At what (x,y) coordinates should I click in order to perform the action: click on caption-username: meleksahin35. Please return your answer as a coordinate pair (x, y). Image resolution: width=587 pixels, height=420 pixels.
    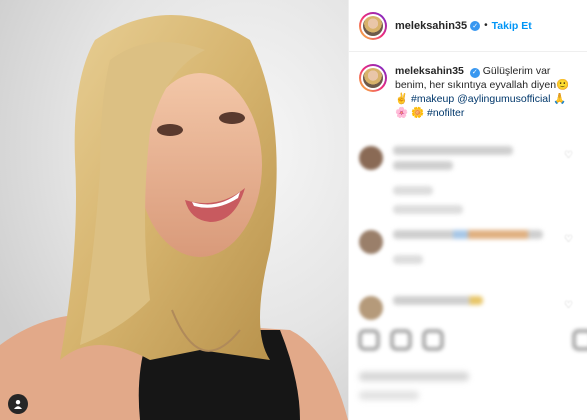
    Looking at the image, I should click on (429, 71).